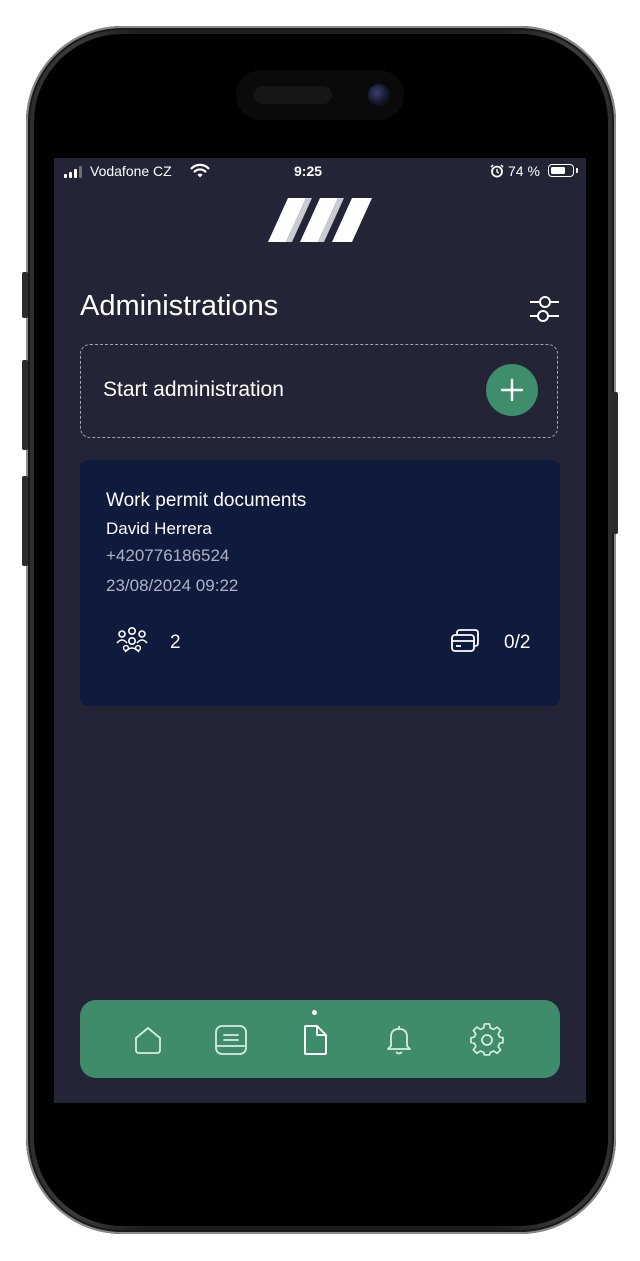 This screenshot has width=640, height=1261. Describe the element at coordinates (74, 172) in the screenshot. I see `signal-icon` at that location.